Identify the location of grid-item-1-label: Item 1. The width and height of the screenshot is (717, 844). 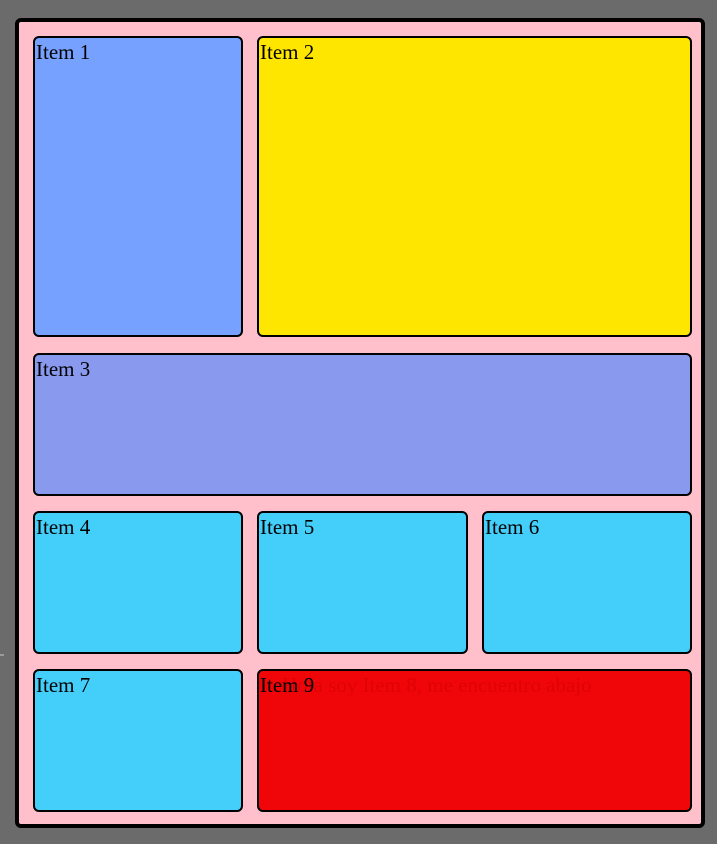
(63, 52).